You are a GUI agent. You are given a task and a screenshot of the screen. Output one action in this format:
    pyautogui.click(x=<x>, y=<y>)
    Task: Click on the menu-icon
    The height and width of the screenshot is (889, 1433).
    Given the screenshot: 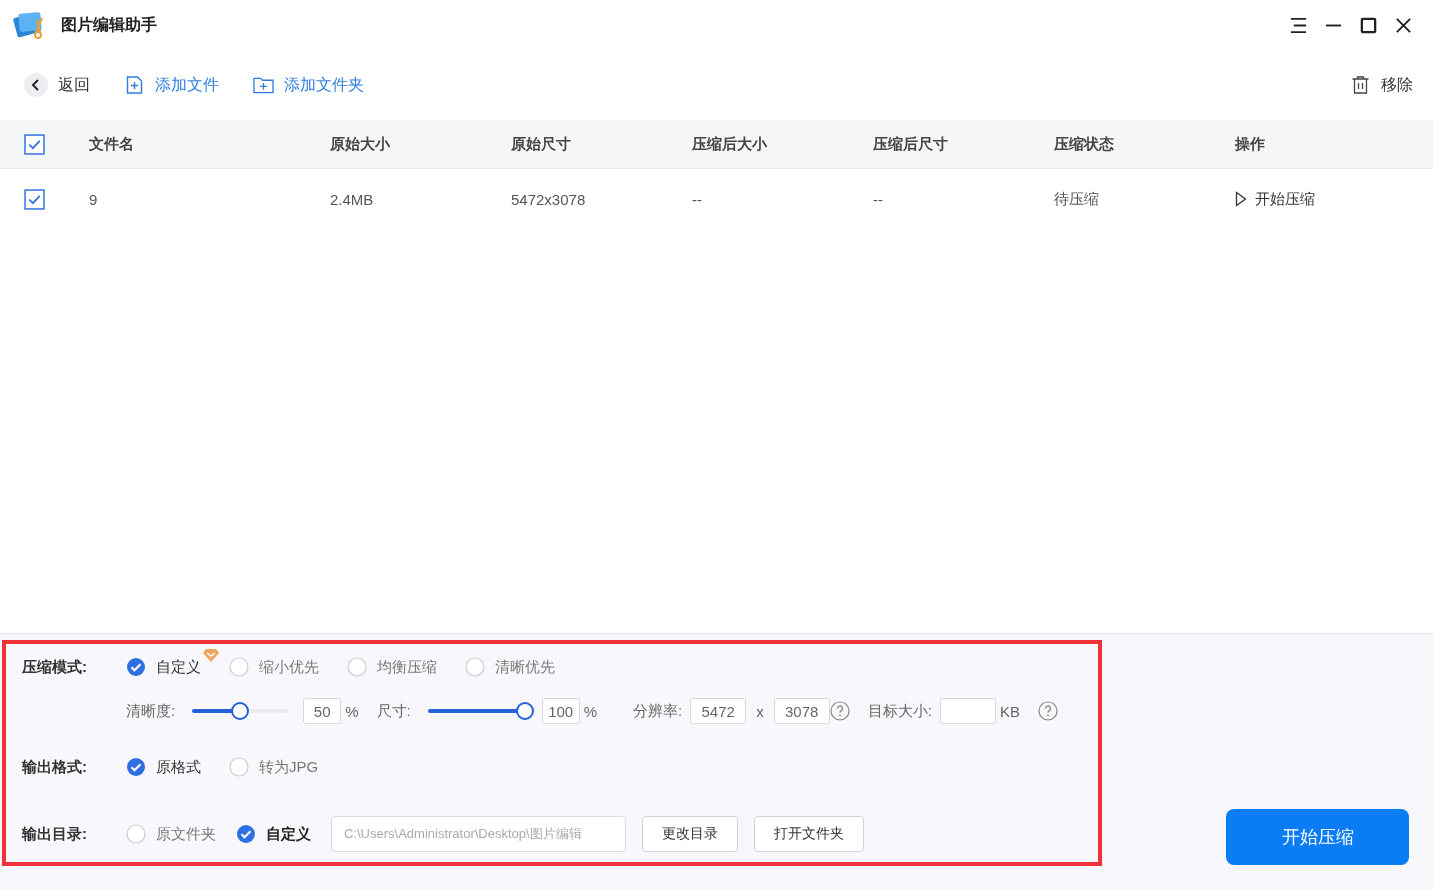 What is the action you would take?
    pyautogui.click(x=1298, y=25)
    